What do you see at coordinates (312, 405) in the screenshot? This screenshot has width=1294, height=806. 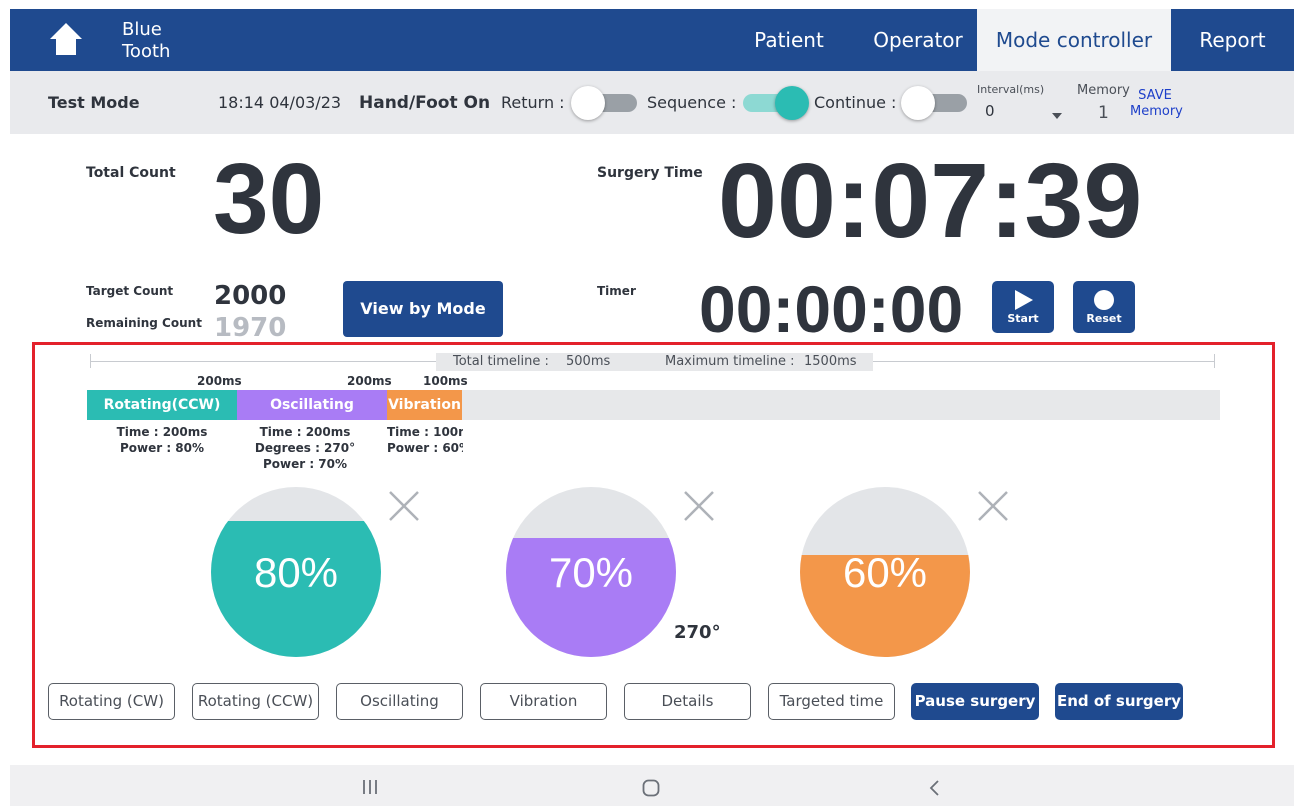 I see `segment-oscillating: Oscillating` at bounding box center [312, 405].